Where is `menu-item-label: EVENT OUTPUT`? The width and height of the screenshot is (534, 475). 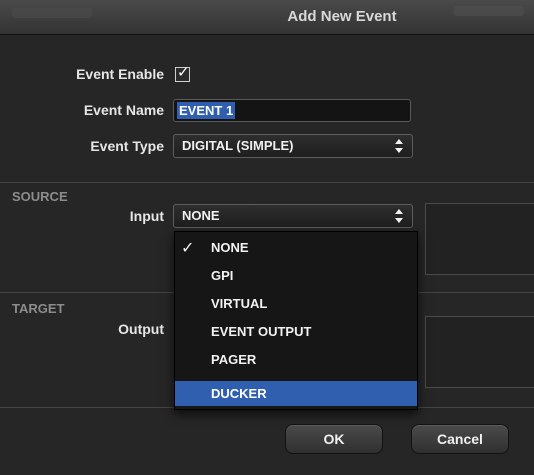
menu-item-label: EVENT OUTPUT is located at coordinates (261, 331).